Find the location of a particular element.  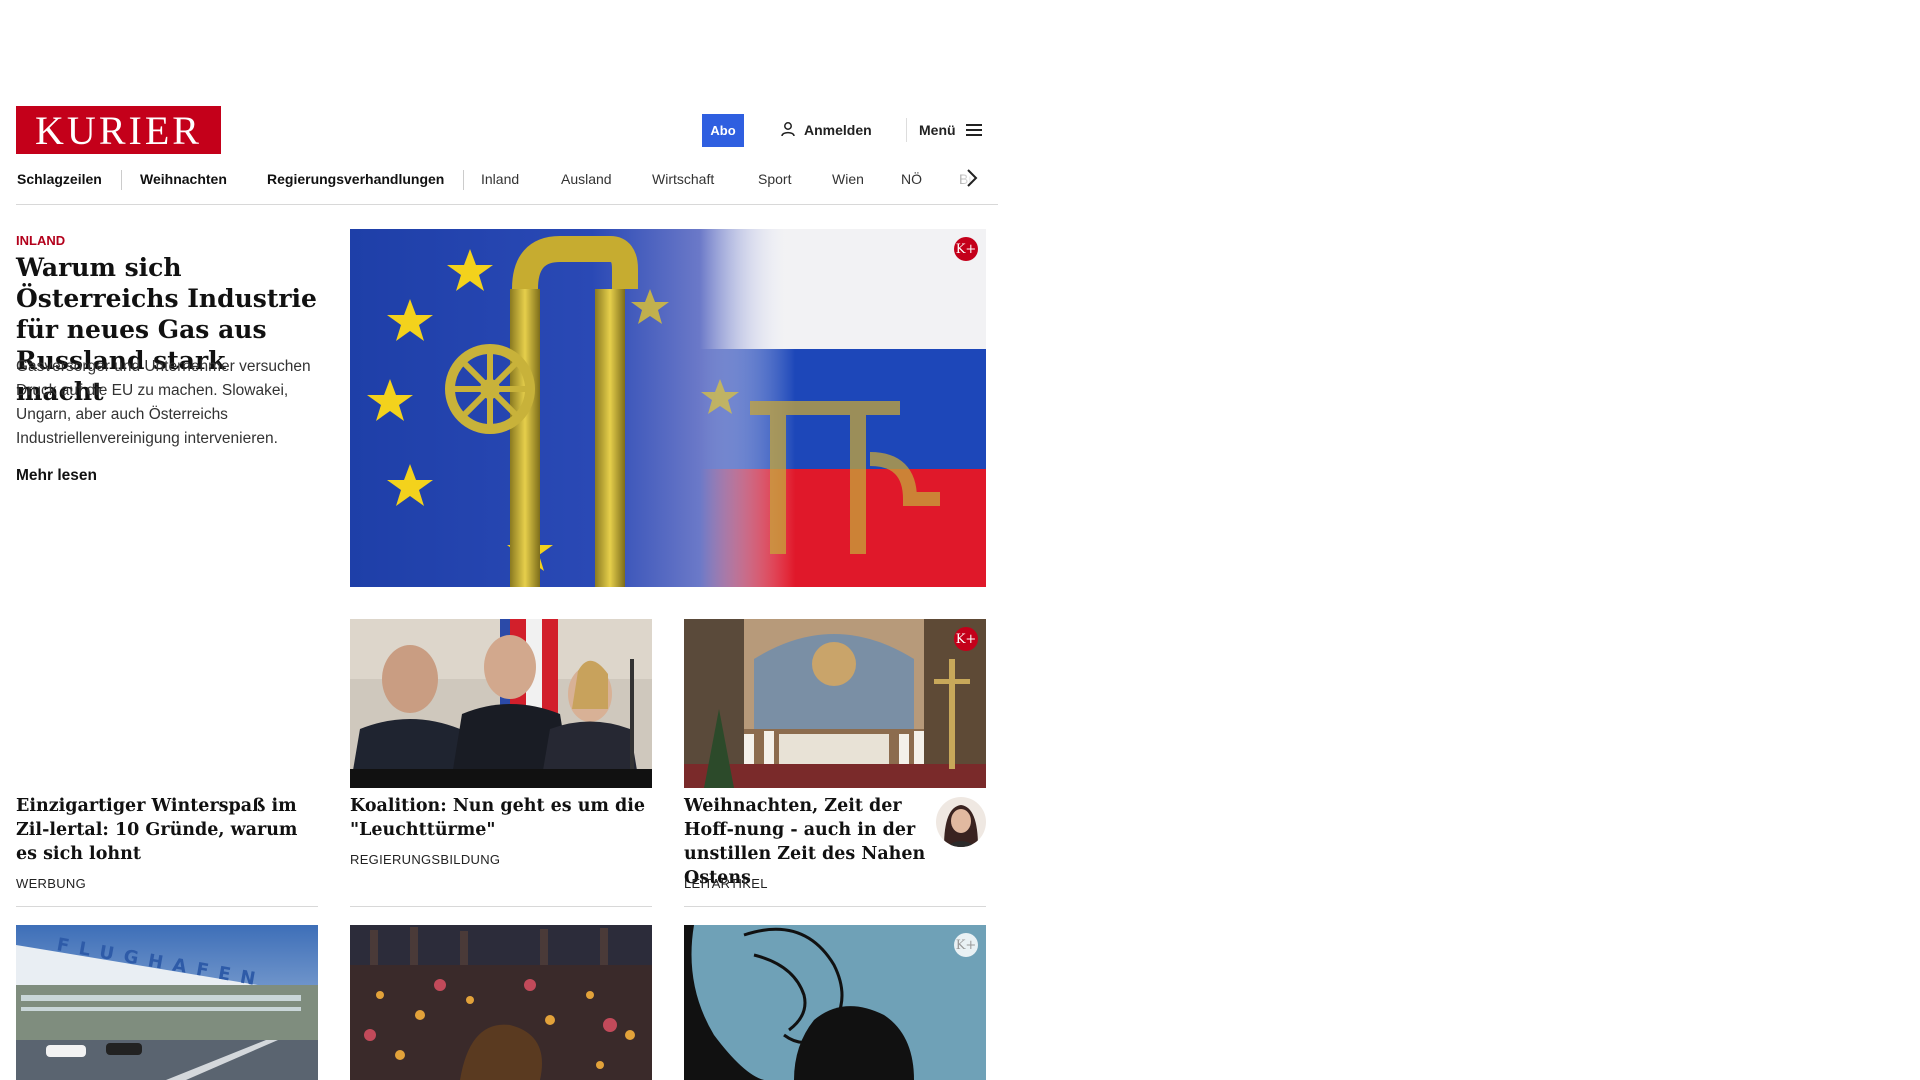

header-divider is located at coordinates (906, 130).